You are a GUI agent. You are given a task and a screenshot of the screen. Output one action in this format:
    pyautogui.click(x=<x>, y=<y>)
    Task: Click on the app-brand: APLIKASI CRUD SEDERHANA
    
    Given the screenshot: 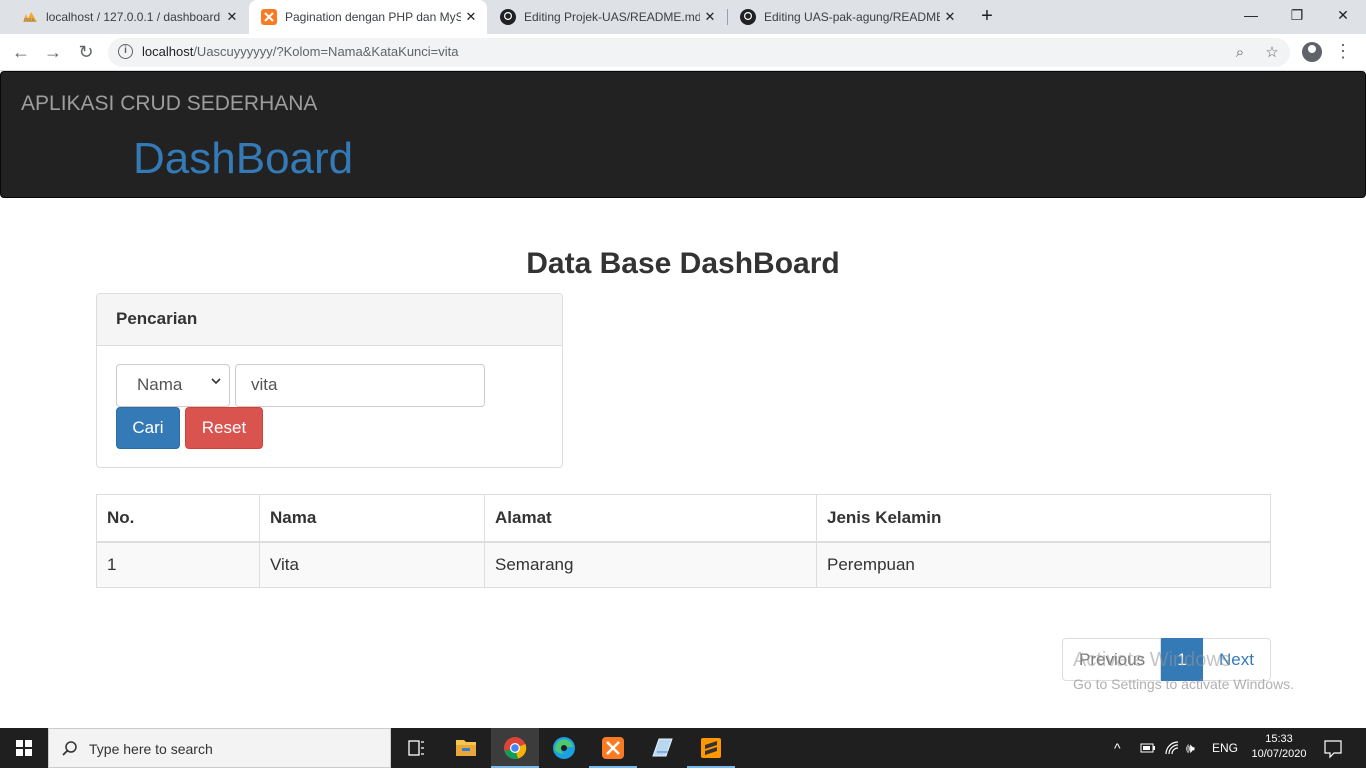 What is the action you would take?
    pyautogui.click(x=169, y=104)
    